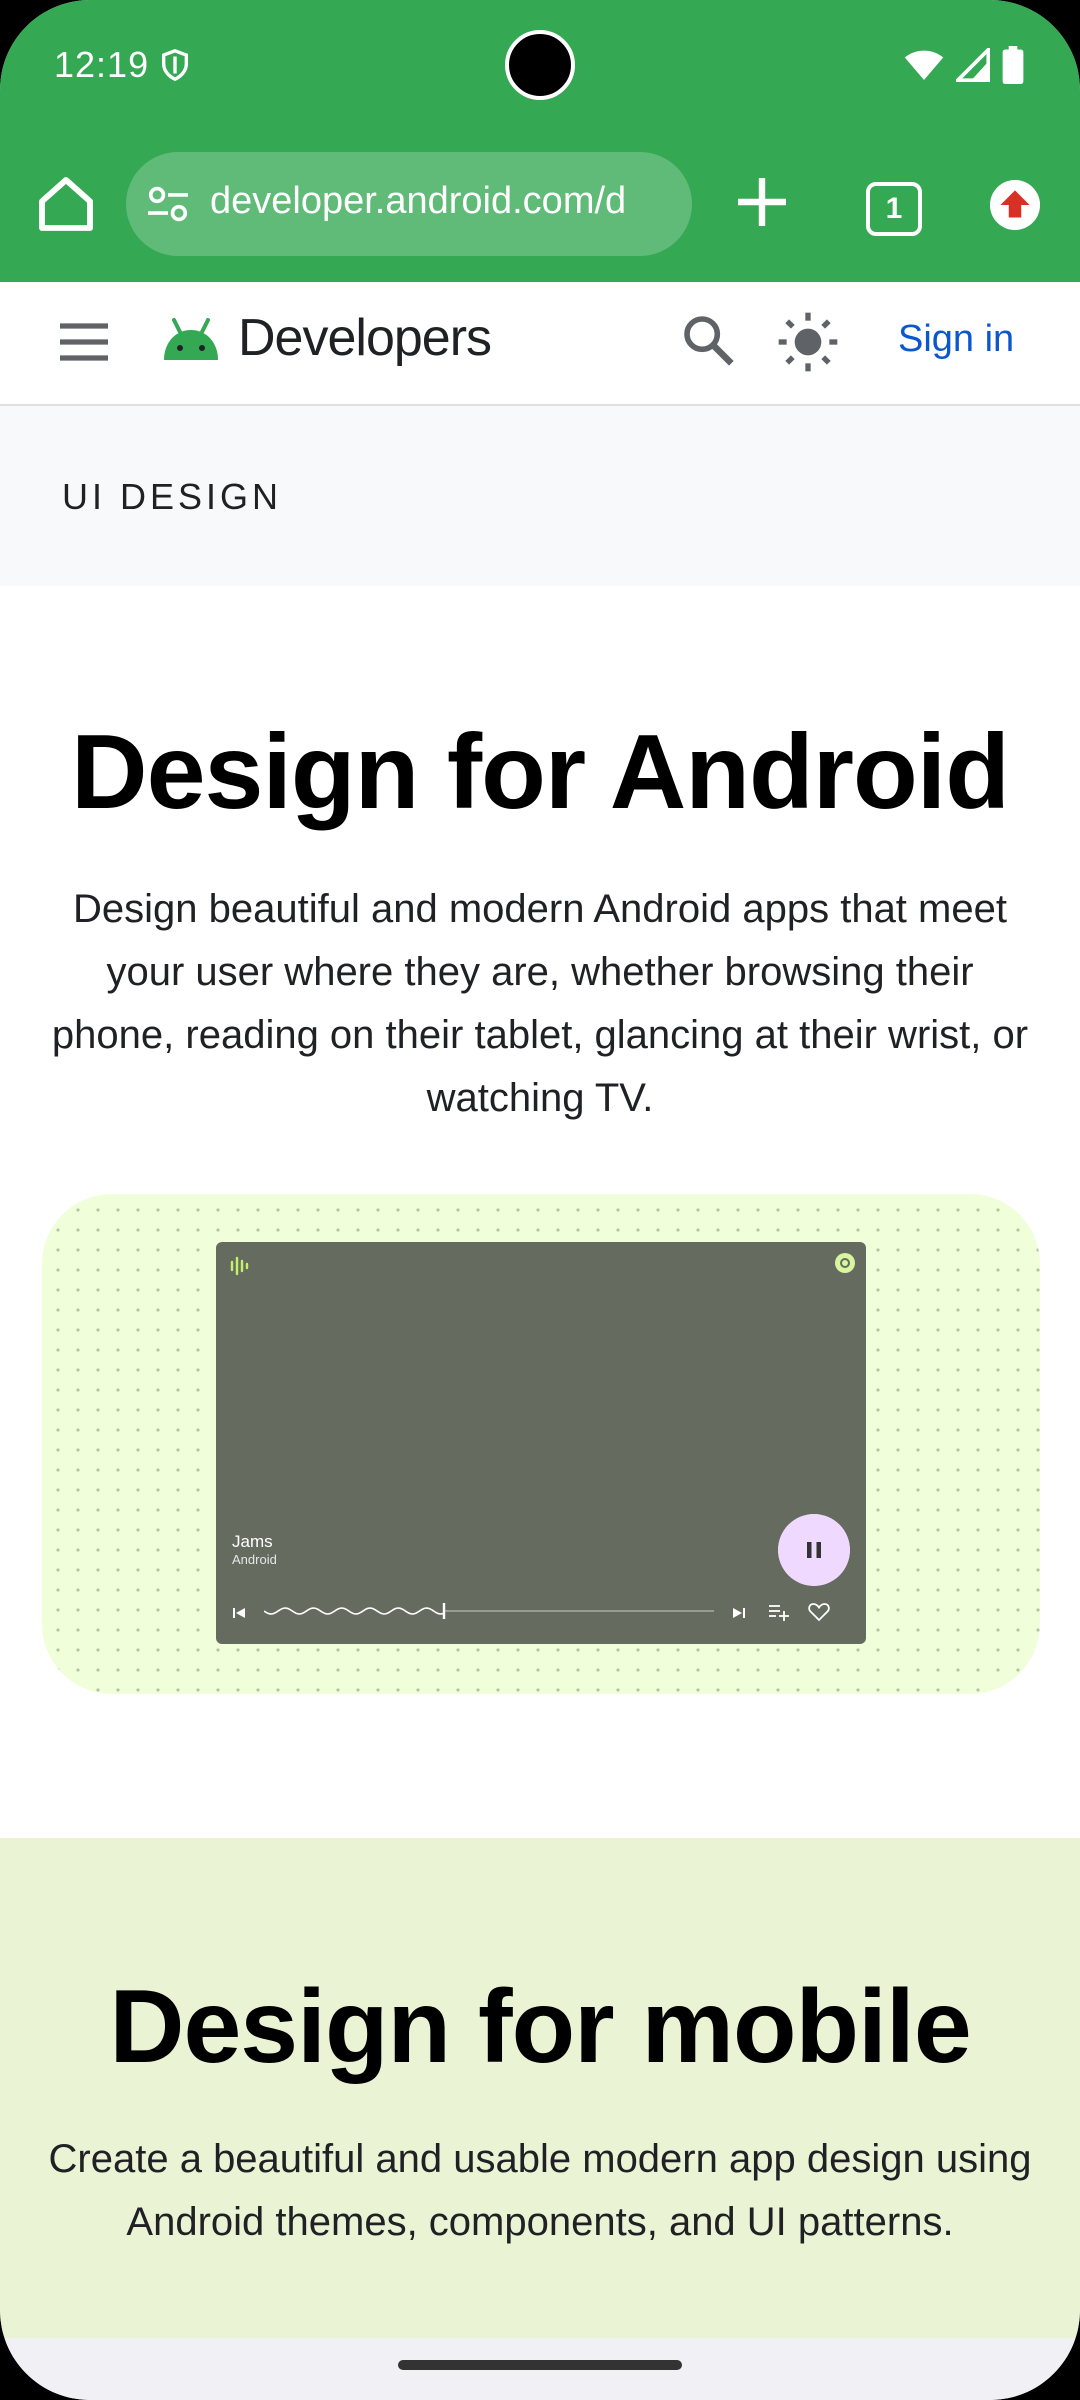 Image resolution: width=1080 pixels, height=2400 pixels. I want to click on status-bar: 12:19, so click(540, 65).